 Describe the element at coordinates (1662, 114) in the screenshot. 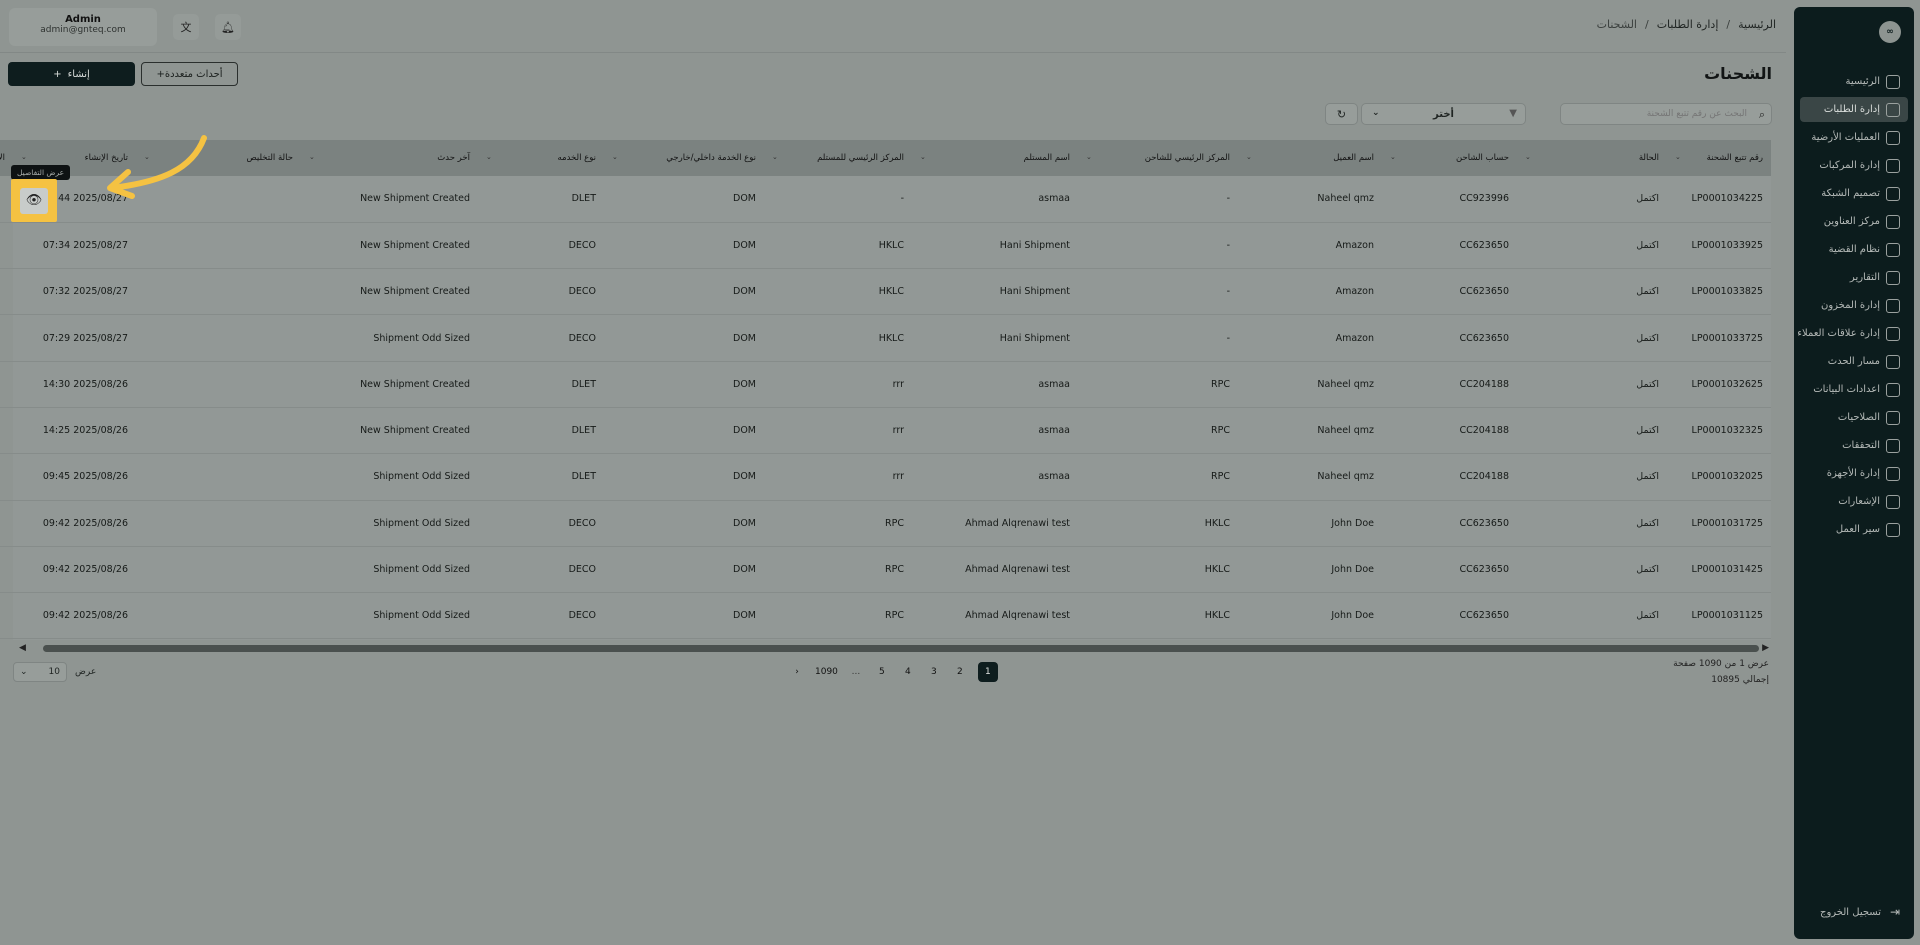

I see `tracking-search-input` at that location.